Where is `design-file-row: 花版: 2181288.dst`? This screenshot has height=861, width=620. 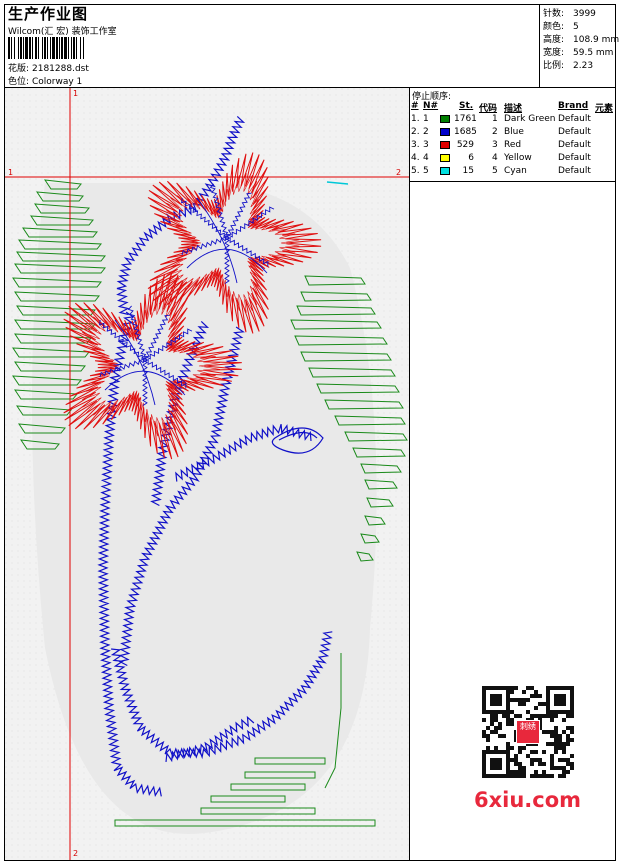
design-file-row: 花版: 2181288.dst is located at coordinates (48, 67).